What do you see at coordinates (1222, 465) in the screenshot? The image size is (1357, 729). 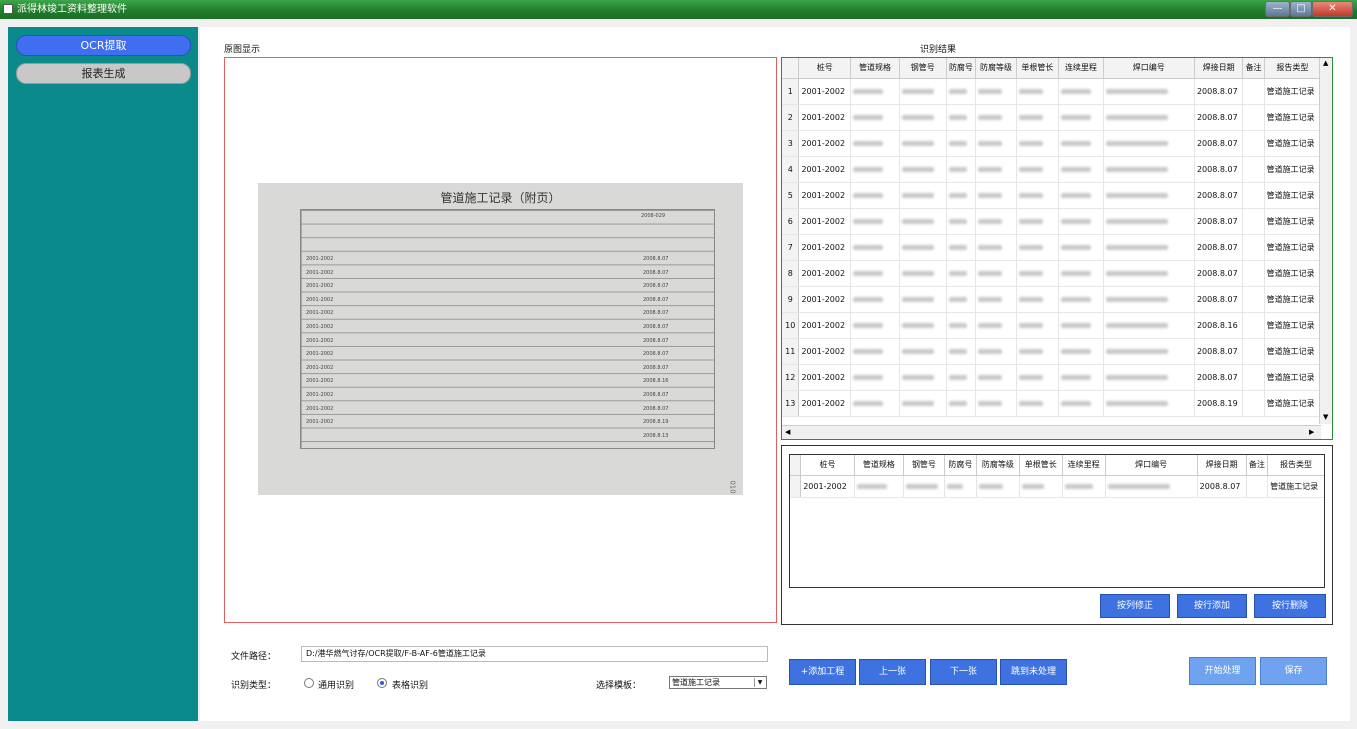 I see `column-header: 焊接日期` at bounding box center [1222, 465].